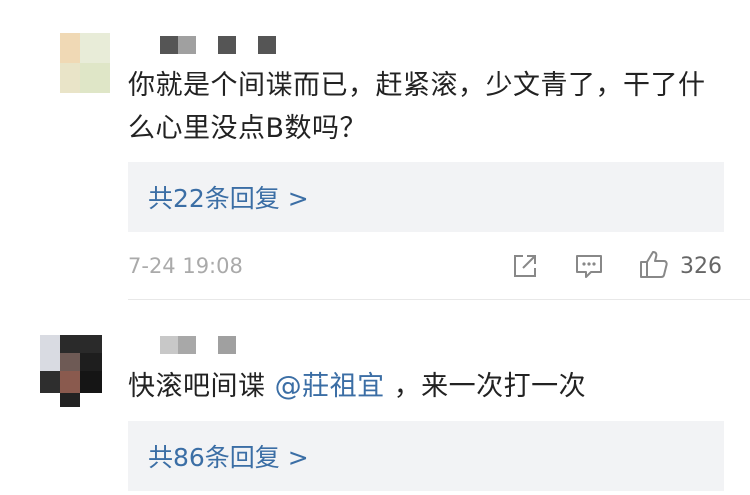 This screenshot has height=495, width=750. What do you see at coordinates (330, 386) in the screenshot?
I see `user-mention-link: @莊祖宜` at bounding box center [330, 386].